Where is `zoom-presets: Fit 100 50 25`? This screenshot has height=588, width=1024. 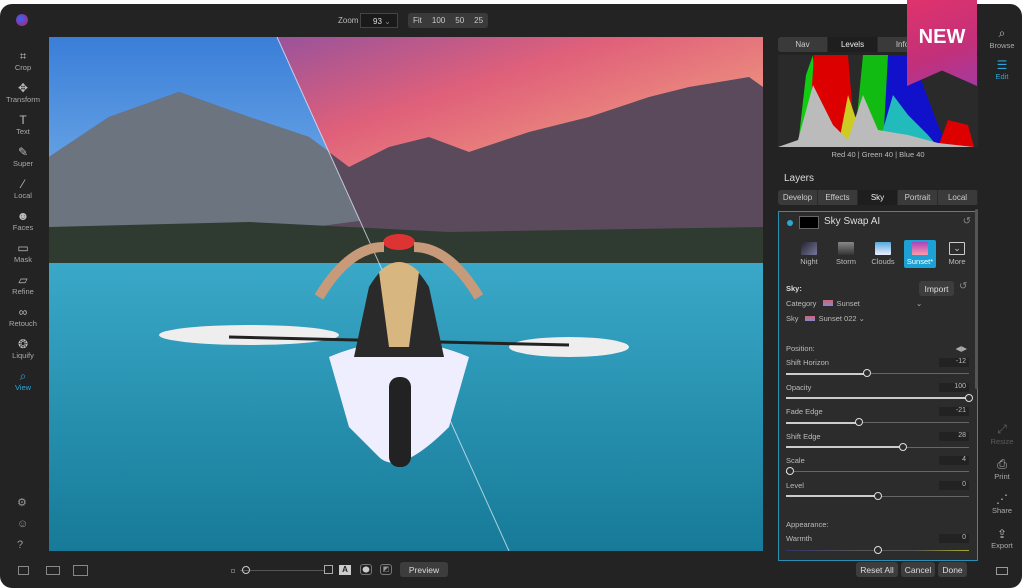 zoom-presets: Fit 100 50 25 is located at coordinates (448, 20).